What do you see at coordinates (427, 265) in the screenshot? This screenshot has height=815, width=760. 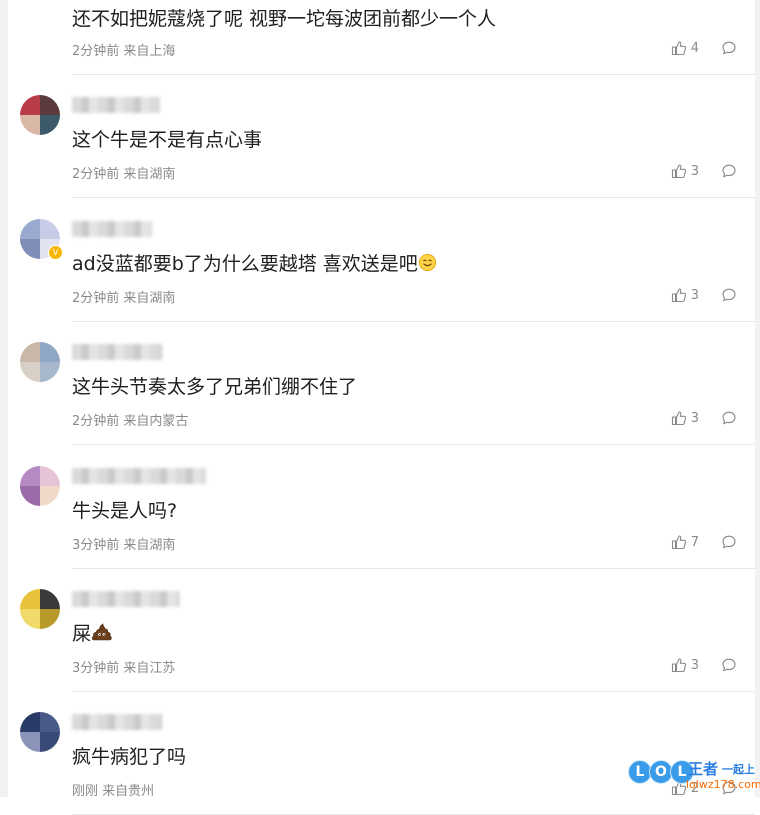 I see `smile-emoji-icon` at bounding box center [427, 265].